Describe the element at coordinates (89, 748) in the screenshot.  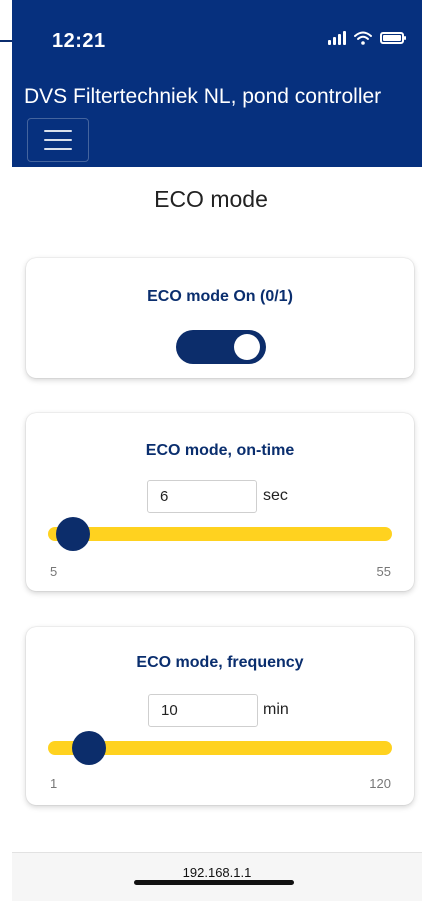
I see `frequency-slider-thumb` at that location.